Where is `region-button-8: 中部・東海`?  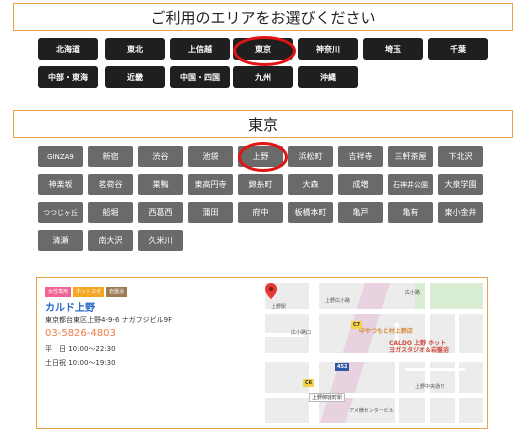
region-button-8: 中部・東海 is located at coordinates (68, 77).